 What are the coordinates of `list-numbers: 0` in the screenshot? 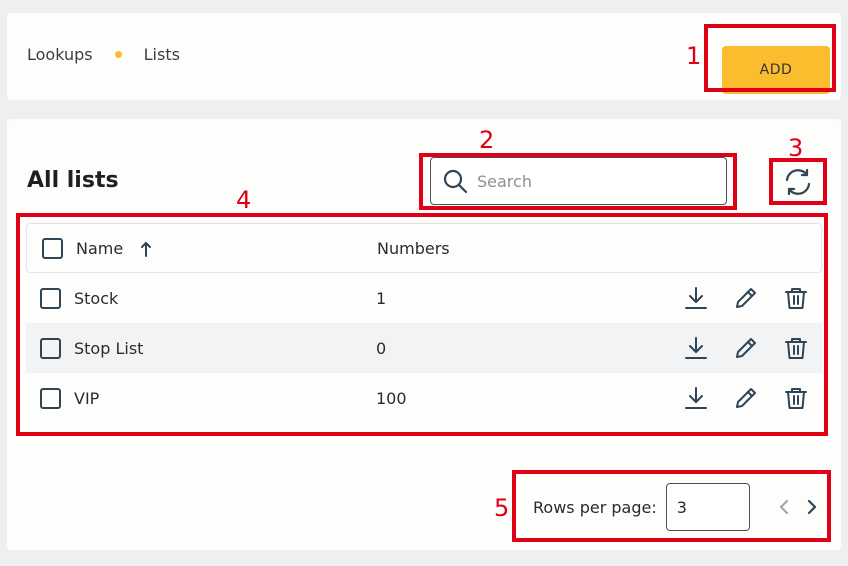 It's located at (381, 348).